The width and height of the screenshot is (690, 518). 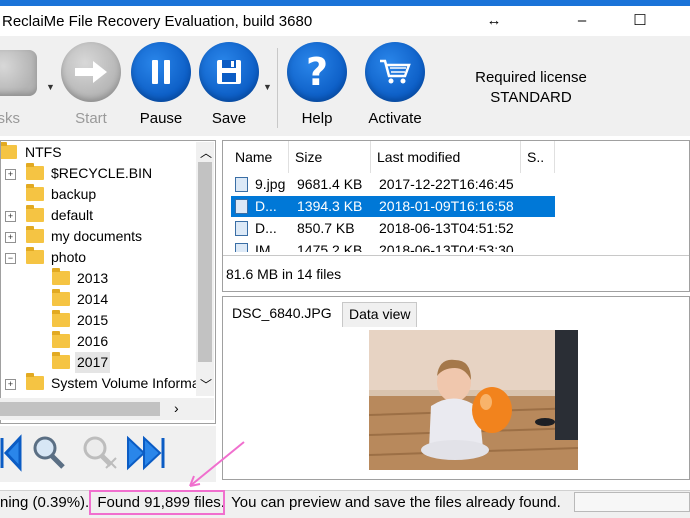 I want to click on minimize-button: –, so click(x=582, y=22).